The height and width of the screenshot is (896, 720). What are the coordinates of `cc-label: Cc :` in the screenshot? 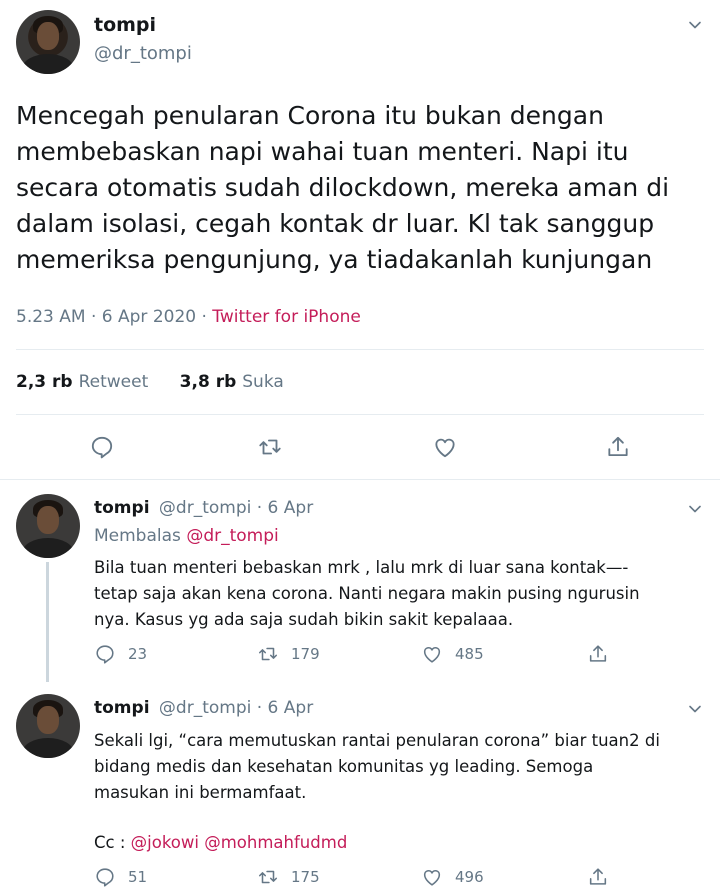 It's located at (110, 842).